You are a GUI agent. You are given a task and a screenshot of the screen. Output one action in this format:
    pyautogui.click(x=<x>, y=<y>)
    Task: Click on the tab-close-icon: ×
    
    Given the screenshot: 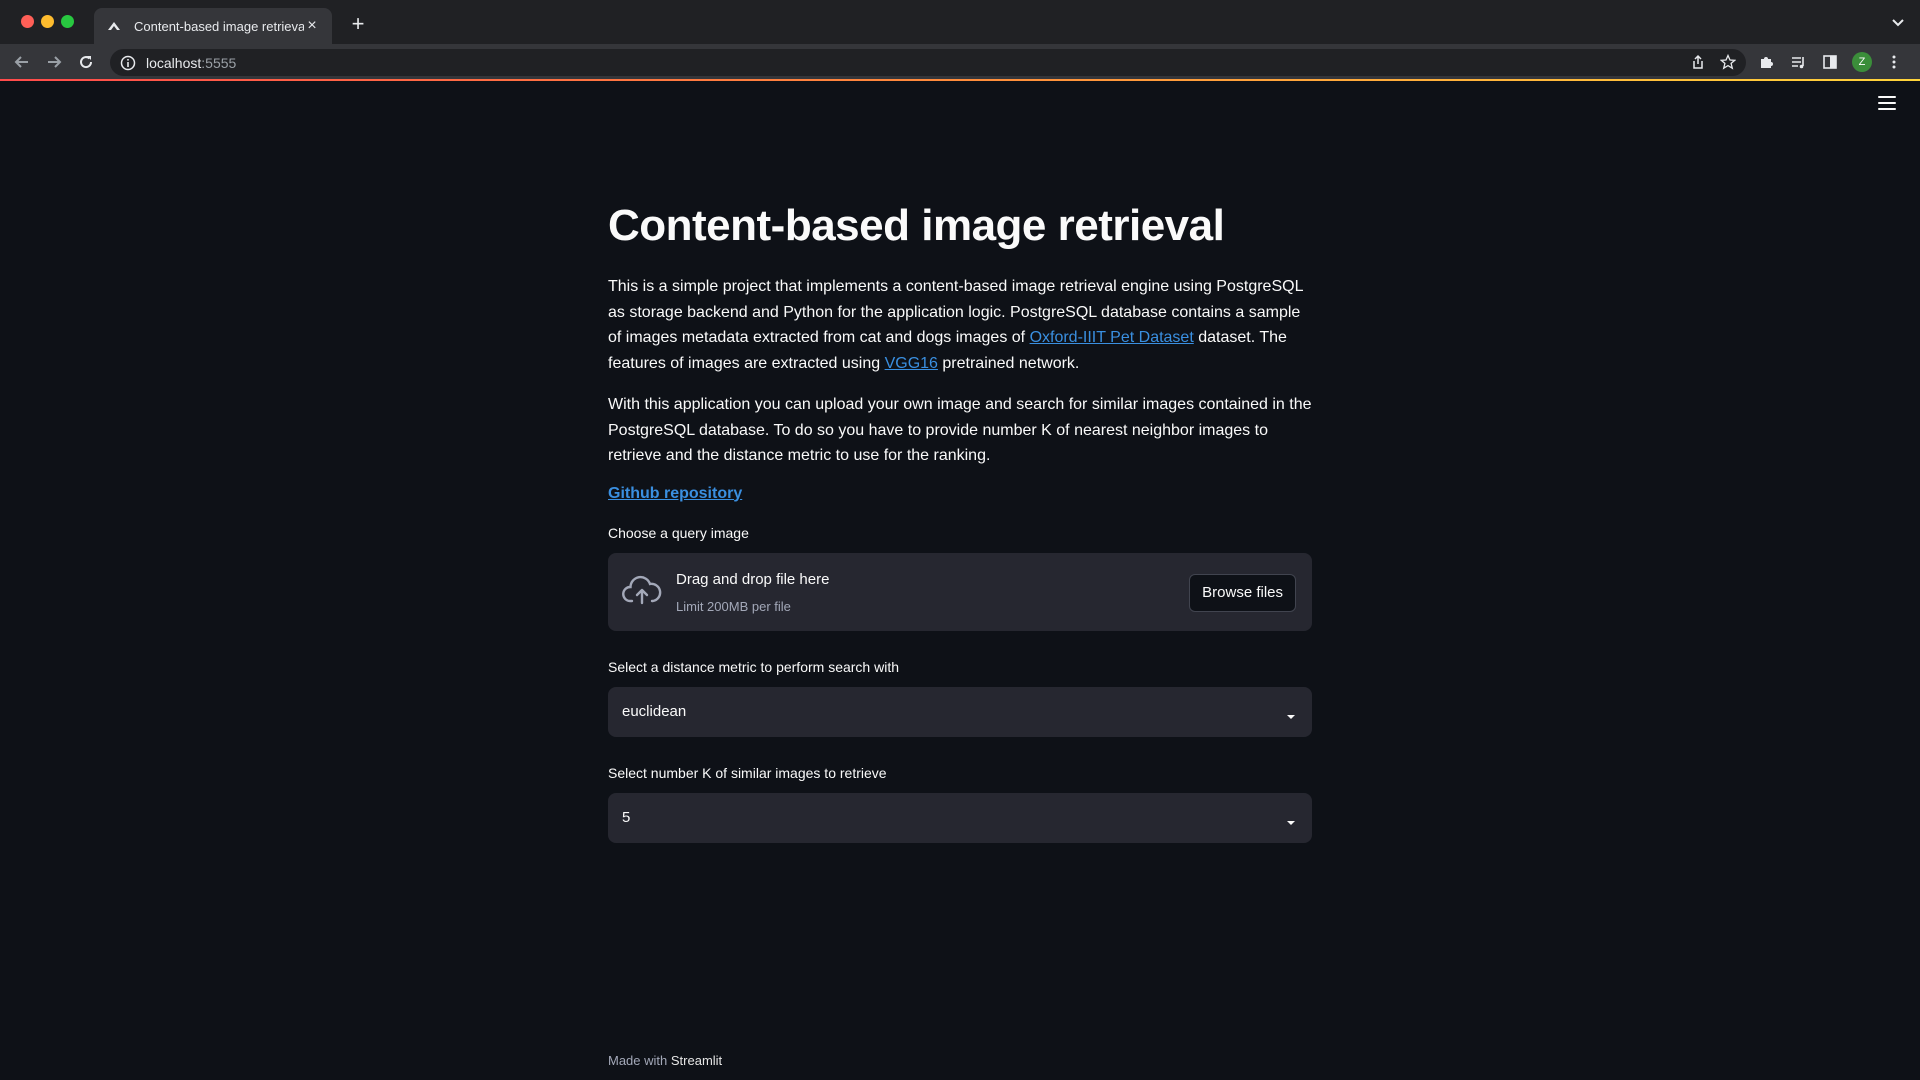 What is the action you would take?
    pyautogui.click(x=312, y=26)
    